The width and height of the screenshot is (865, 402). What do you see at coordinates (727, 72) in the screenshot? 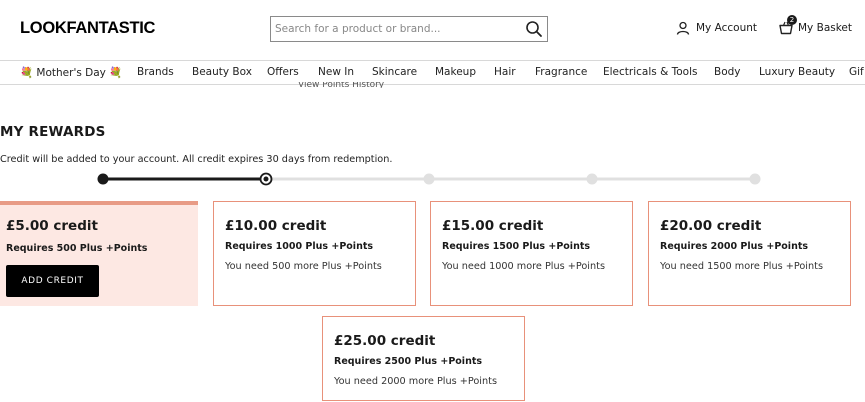
I see `nav-item-body: Body` at bounding box center [727, 72].